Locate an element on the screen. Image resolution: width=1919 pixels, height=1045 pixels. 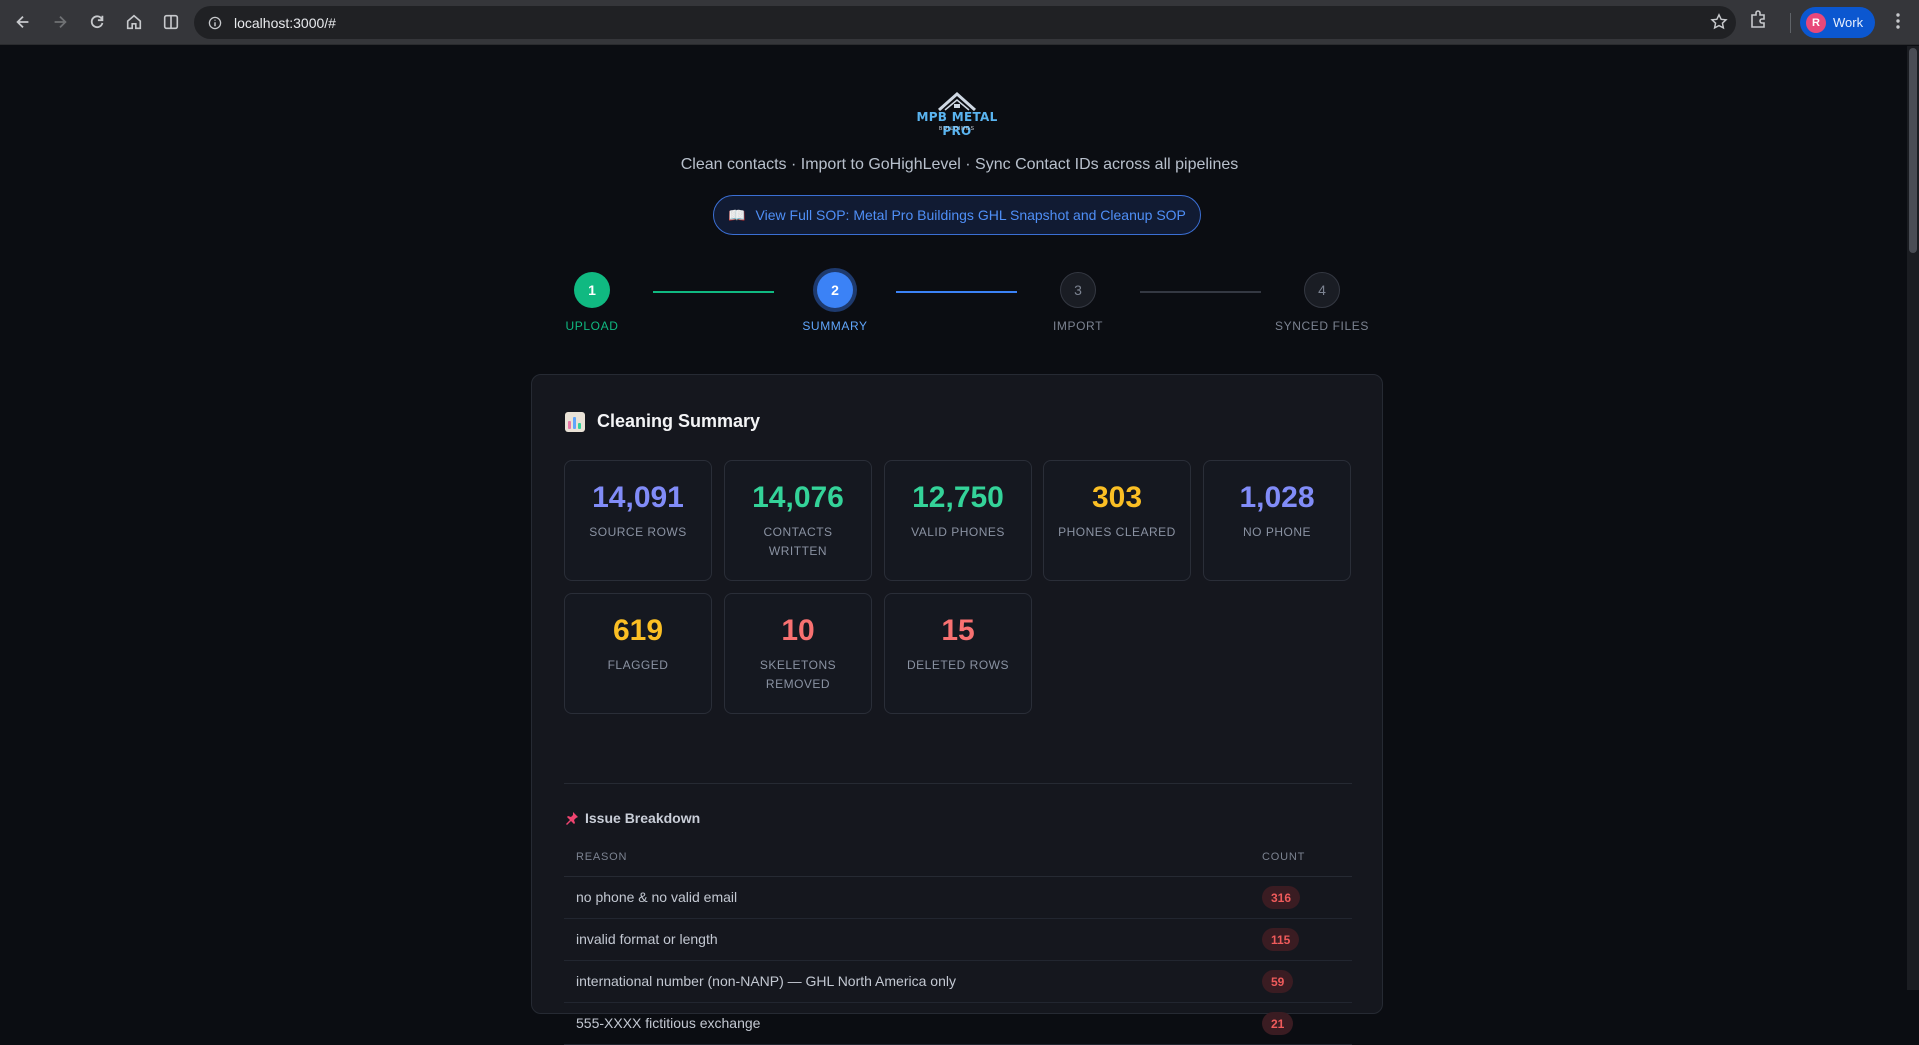
home-icon is located at coordinates (134, 22).